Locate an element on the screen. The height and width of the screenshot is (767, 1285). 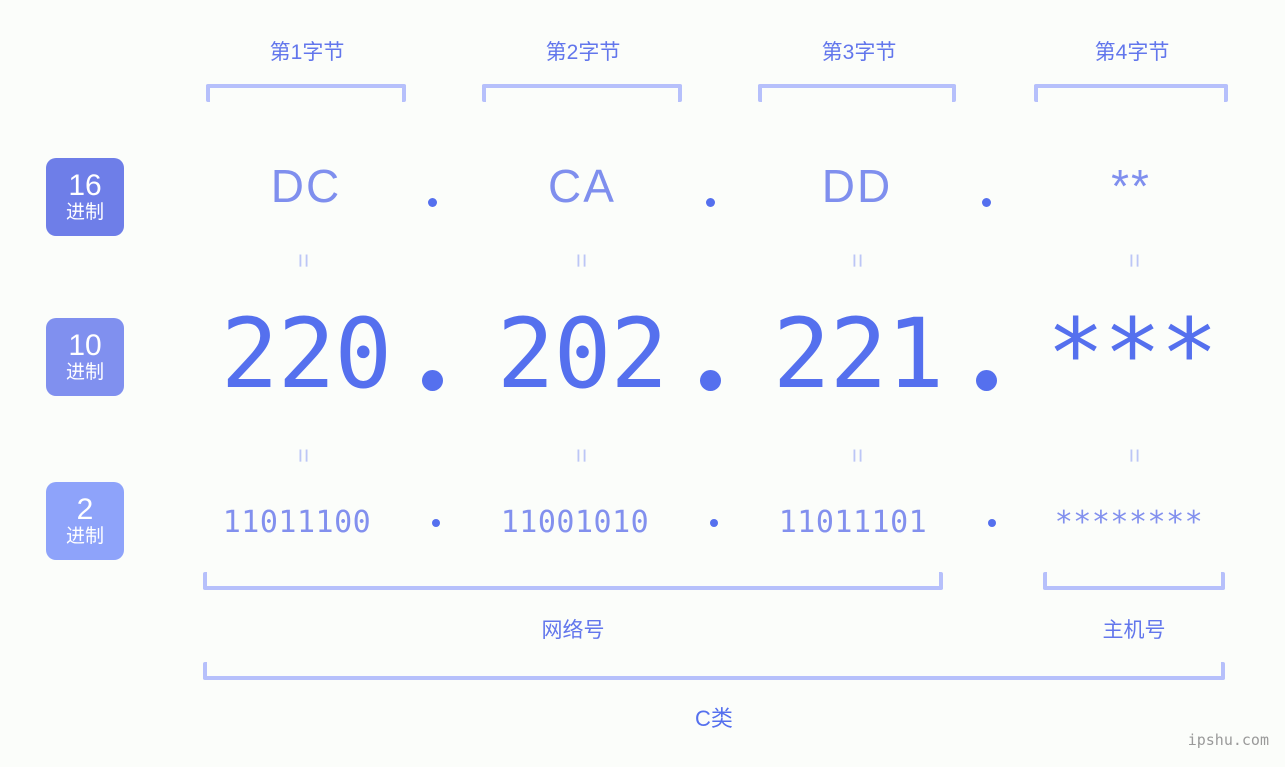
network-part-bracket is located at coordinates (573, 581).